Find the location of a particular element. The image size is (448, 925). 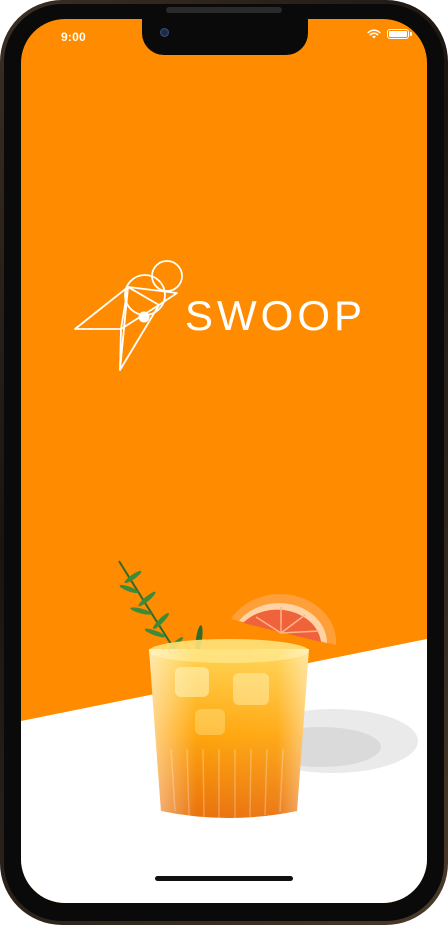

battery-icon is located at coordinates (399, 34).